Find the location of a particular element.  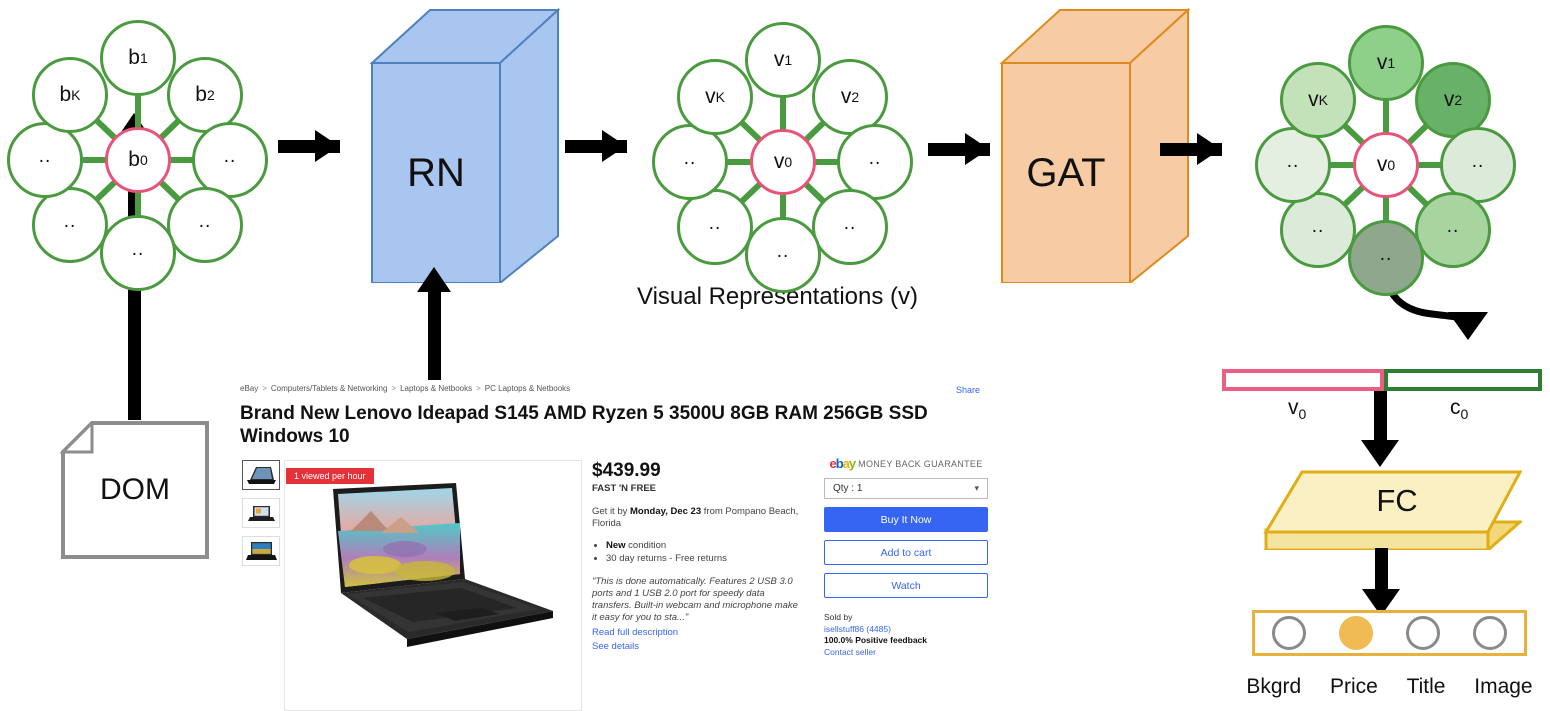

graph-node: bK is located at coordinates (70, 95).